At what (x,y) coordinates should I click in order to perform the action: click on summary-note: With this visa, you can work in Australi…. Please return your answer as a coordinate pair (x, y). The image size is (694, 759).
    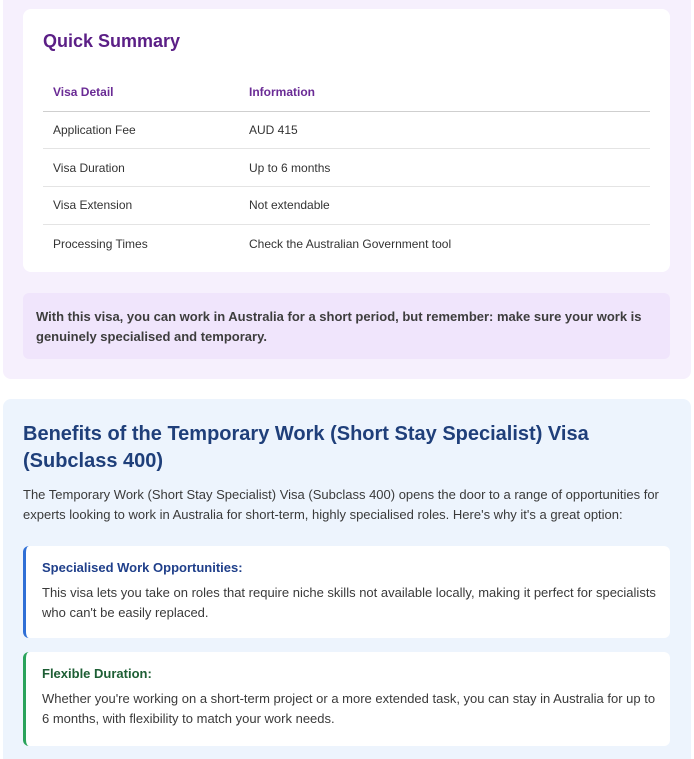
    Looking at the image, I should click on (346, 326).